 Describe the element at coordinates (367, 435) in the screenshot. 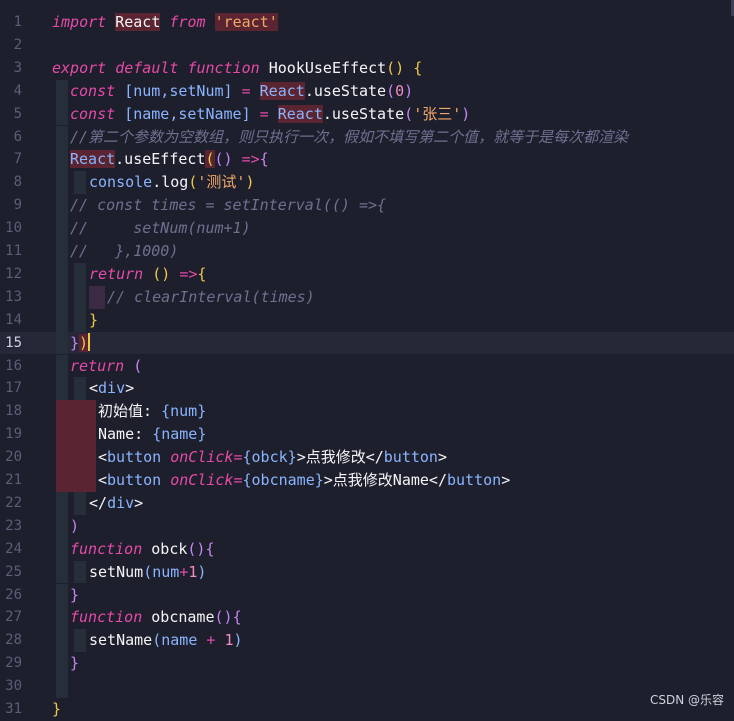

I see `code-line: 19 Name: {name}` at that location.